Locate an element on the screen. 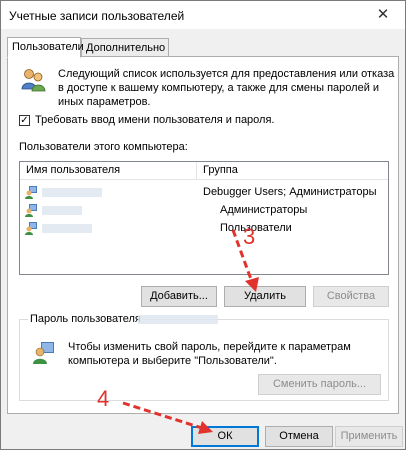 The height and width of the screenshot is (450, 406). table-row: Администраторы is located at coordinates (204, 210).